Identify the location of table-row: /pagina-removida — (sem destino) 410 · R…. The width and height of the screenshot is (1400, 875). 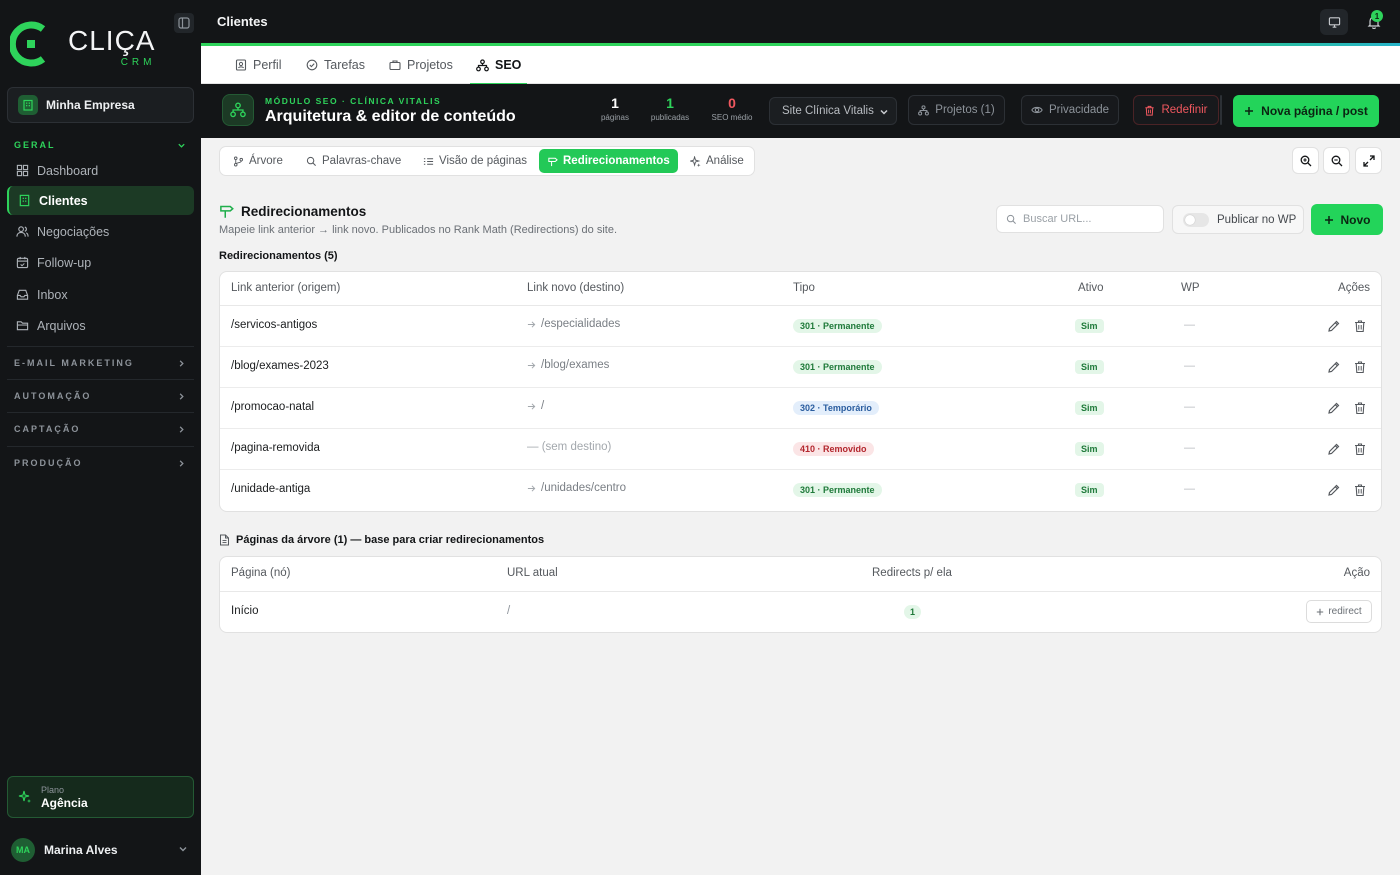
(800, 449).